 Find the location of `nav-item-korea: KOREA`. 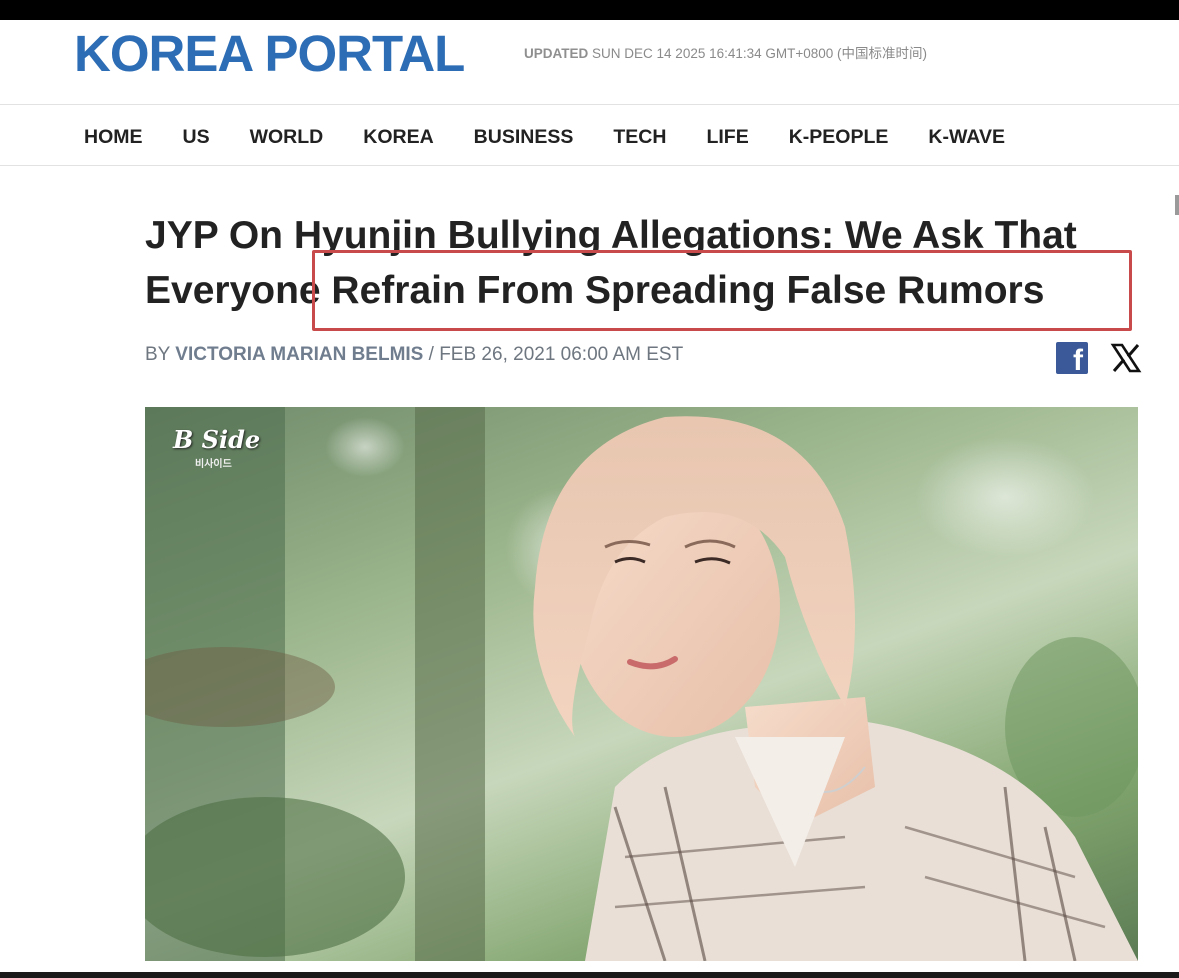

nav-item-korea: KOREA is located at coordinates (398, 137).